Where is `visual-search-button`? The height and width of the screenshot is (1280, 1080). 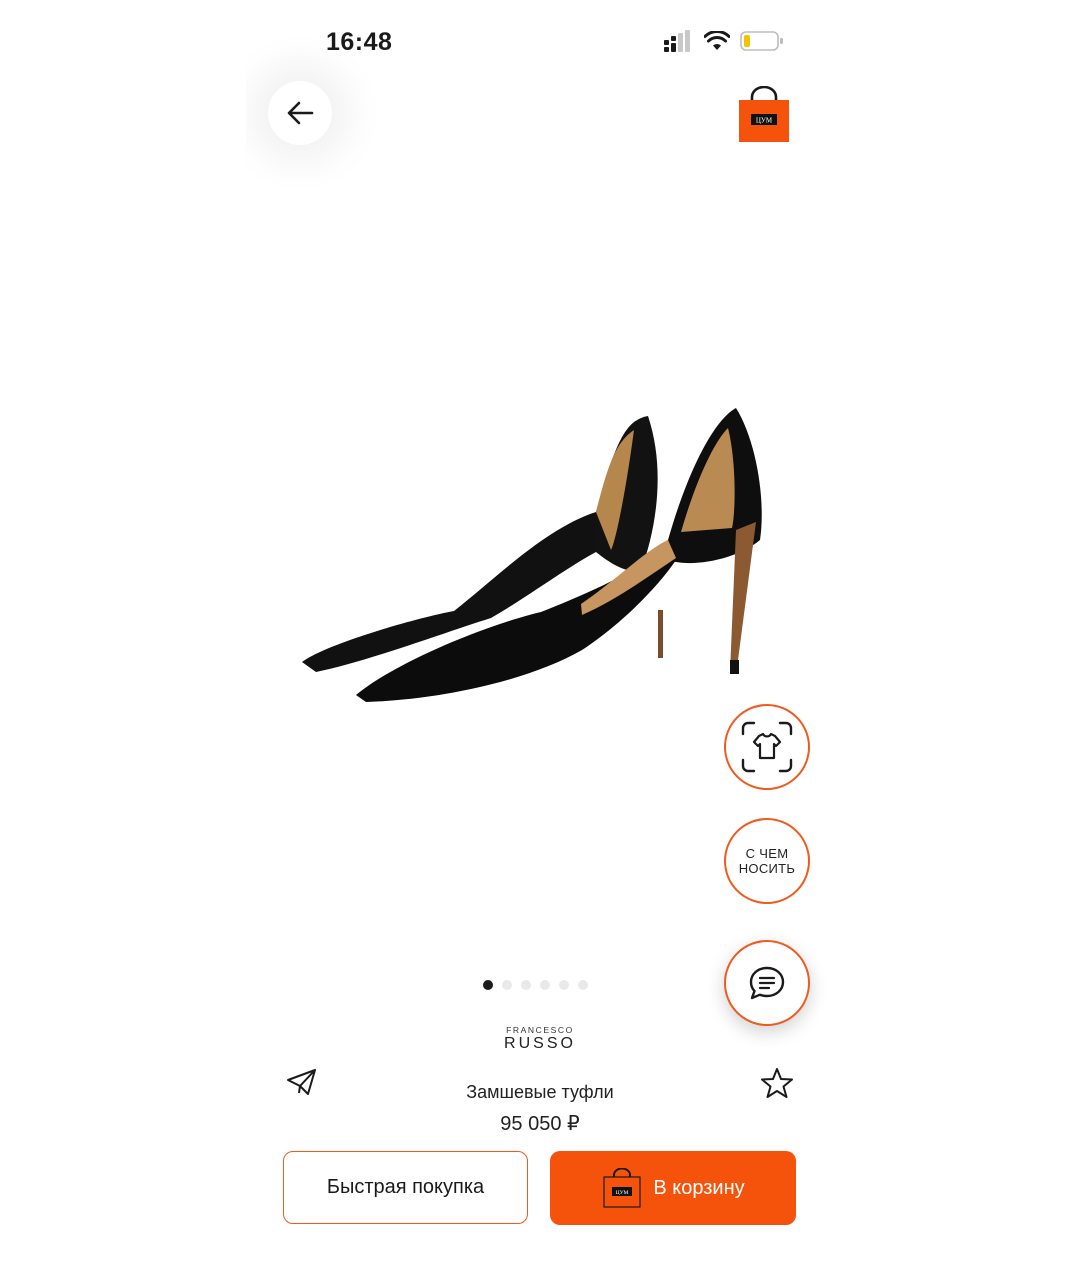 visual-search-button is located at coordinates (767, 747).